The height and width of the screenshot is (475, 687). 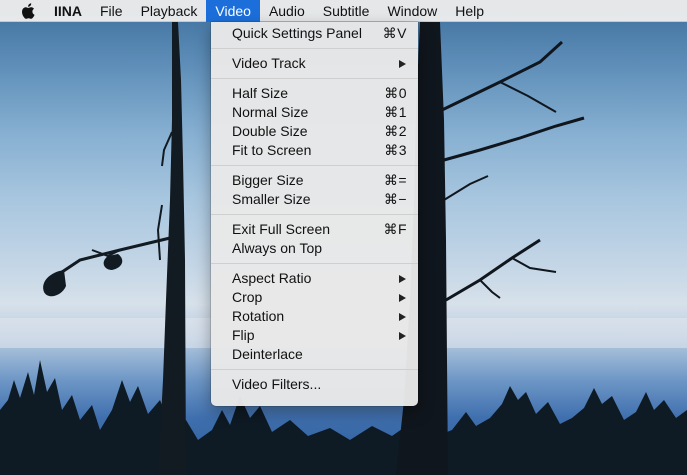 I want to click on menu-item-quick-settings-panel: Quick Settings Panel ⌘V, so click(x=314, y=33).